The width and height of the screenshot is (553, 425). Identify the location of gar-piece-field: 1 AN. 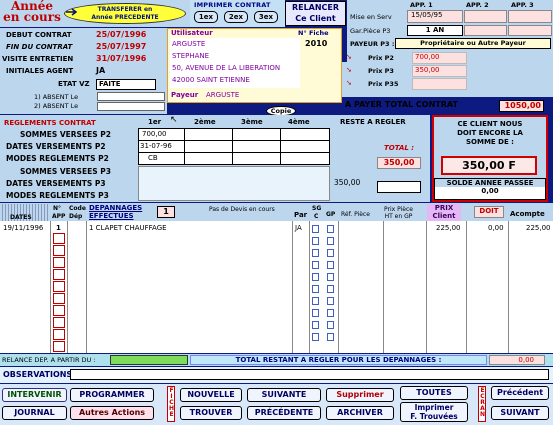
(435, 30).